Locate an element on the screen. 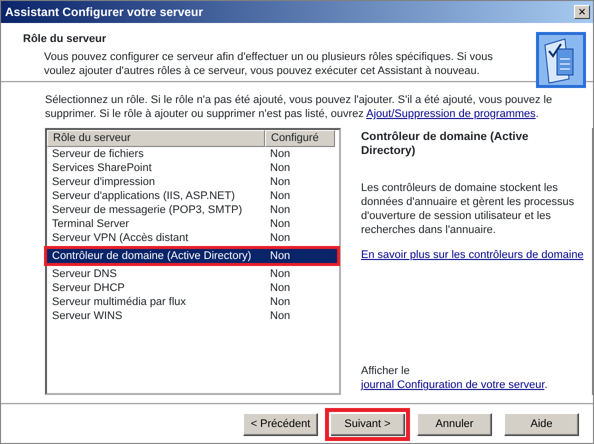  role-name: Serveur de fichiers is located at coordinates (98, 154).